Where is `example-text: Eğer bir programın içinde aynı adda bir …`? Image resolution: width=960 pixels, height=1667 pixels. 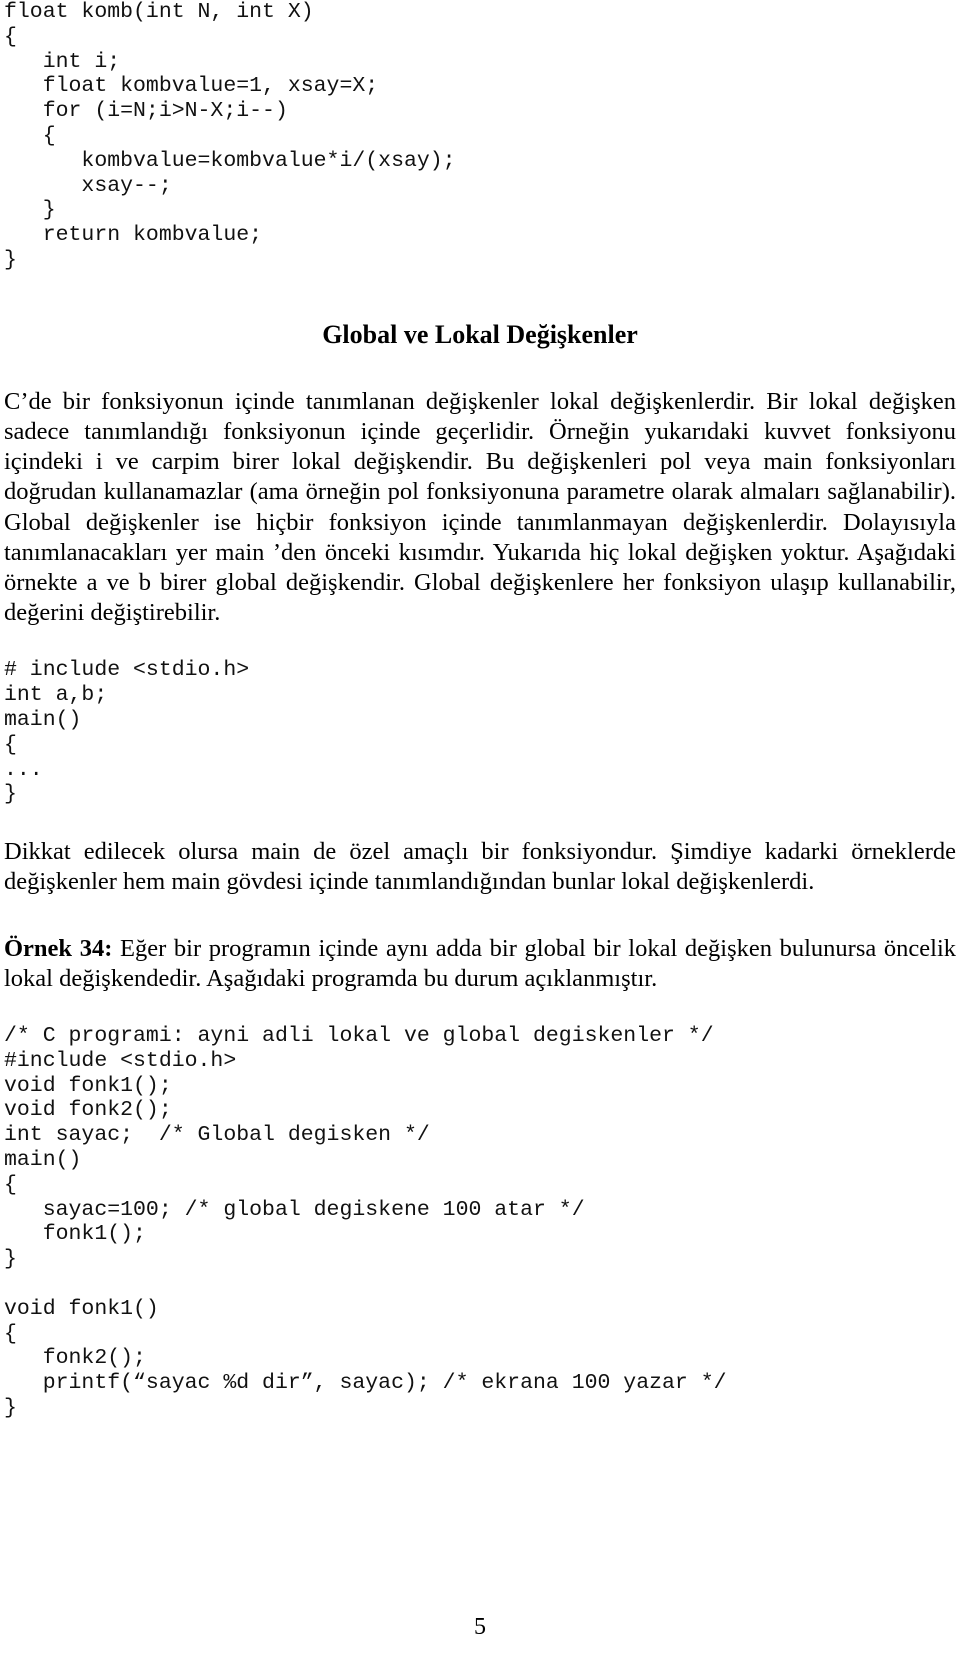 example-text: Eğer bir programın içinde aynı adda bir … is located at coordinates (480, 963).